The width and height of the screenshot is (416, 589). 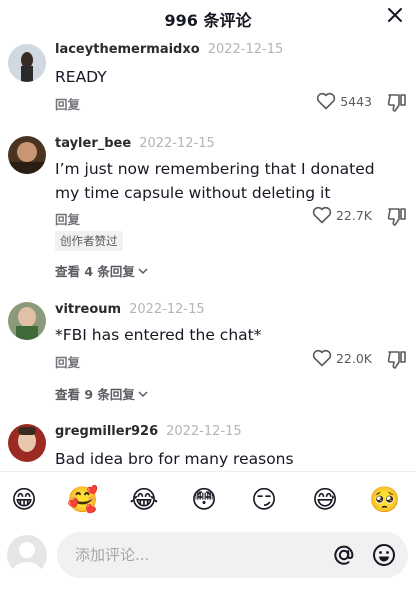 What do you see at coordinates (148, 431) in the screenshot?
I see `comment-author: gregmiller926 2022-12-15` at bounding box center [148, 431].